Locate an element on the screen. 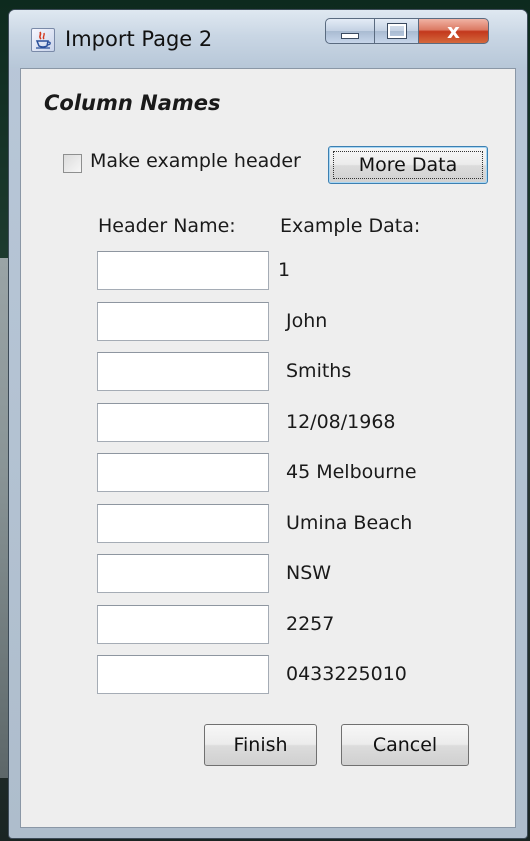 Image resolution: width=530 pixels, height=841 pixels. example-data-value: NSW is located at coordinates (309, 573).